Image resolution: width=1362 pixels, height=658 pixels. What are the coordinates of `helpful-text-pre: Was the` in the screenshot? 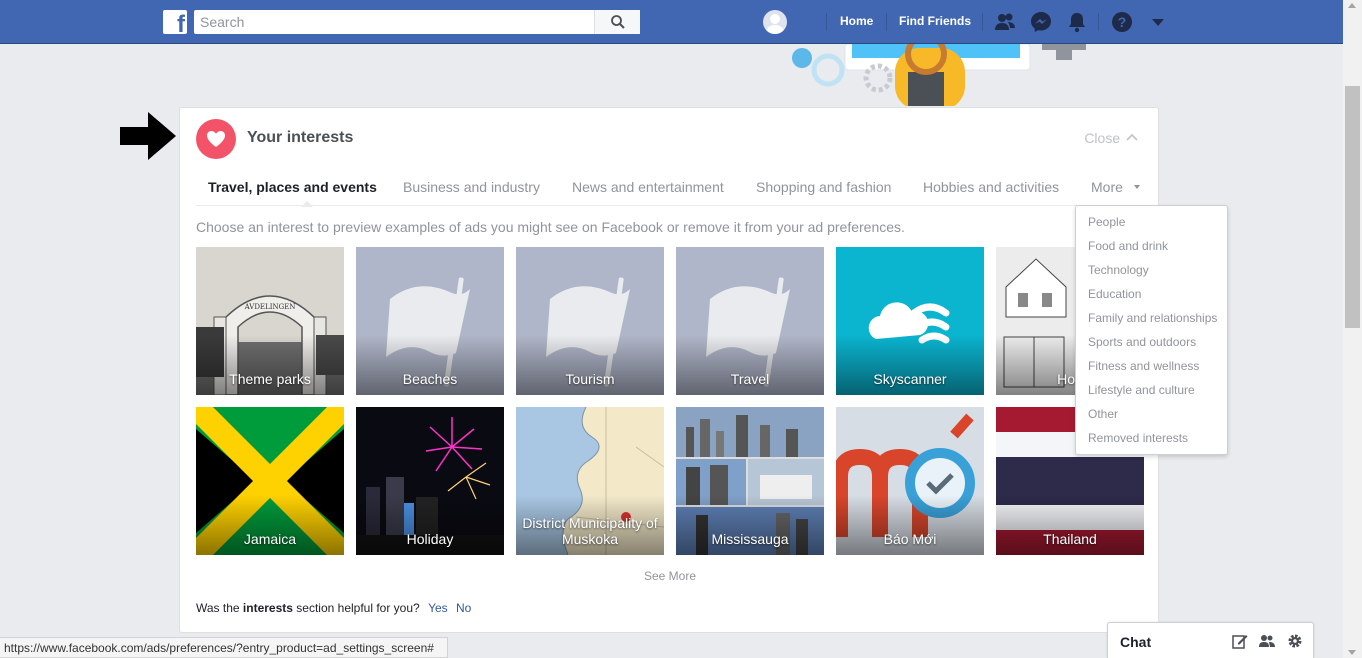 It's located at (218, 608).